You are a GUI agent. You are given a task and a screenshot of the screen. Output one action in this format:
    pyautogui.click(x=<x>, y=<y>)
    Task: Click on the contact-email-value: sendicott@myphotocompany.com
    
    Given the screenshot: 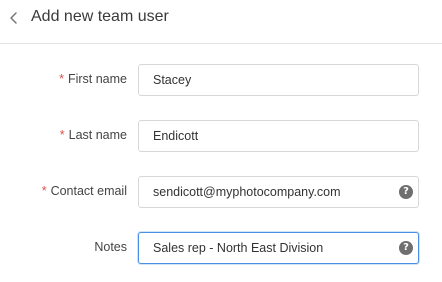 What is the action you would take?
    pyautogui.click(x=247, y=192)
    